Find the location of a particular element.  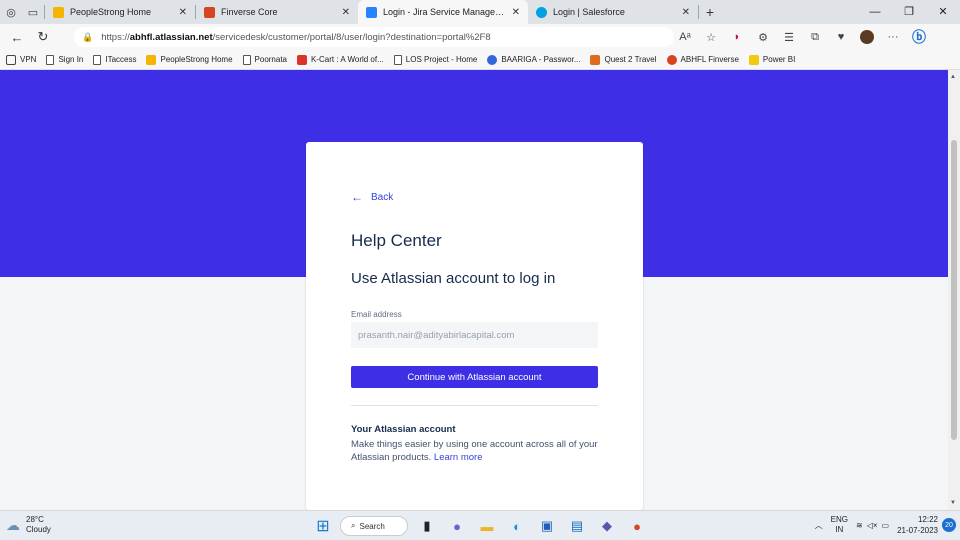

continue-button: Continue with Atlassian account is located at coordinates (474, 377).